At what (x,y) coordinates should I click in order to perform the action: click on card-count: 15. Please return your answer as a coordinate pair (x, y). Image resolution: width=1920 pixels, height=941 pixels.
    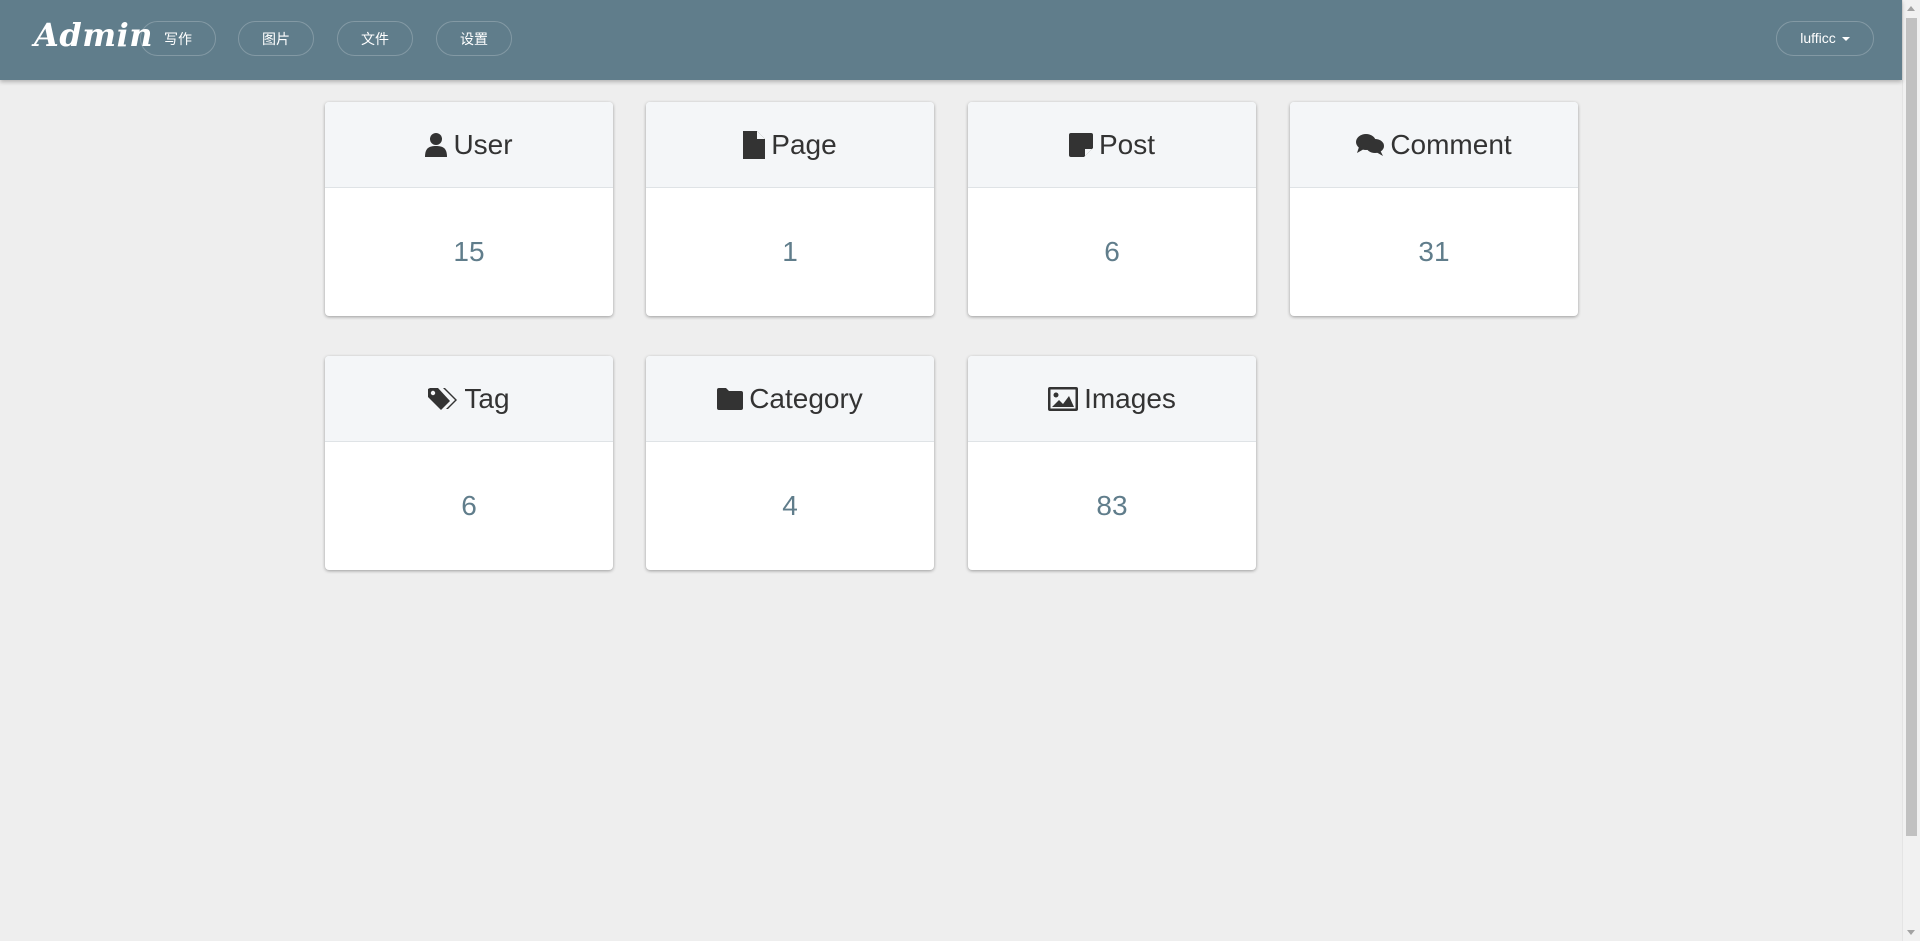
    Looking at the image, I should click on (469, 251).